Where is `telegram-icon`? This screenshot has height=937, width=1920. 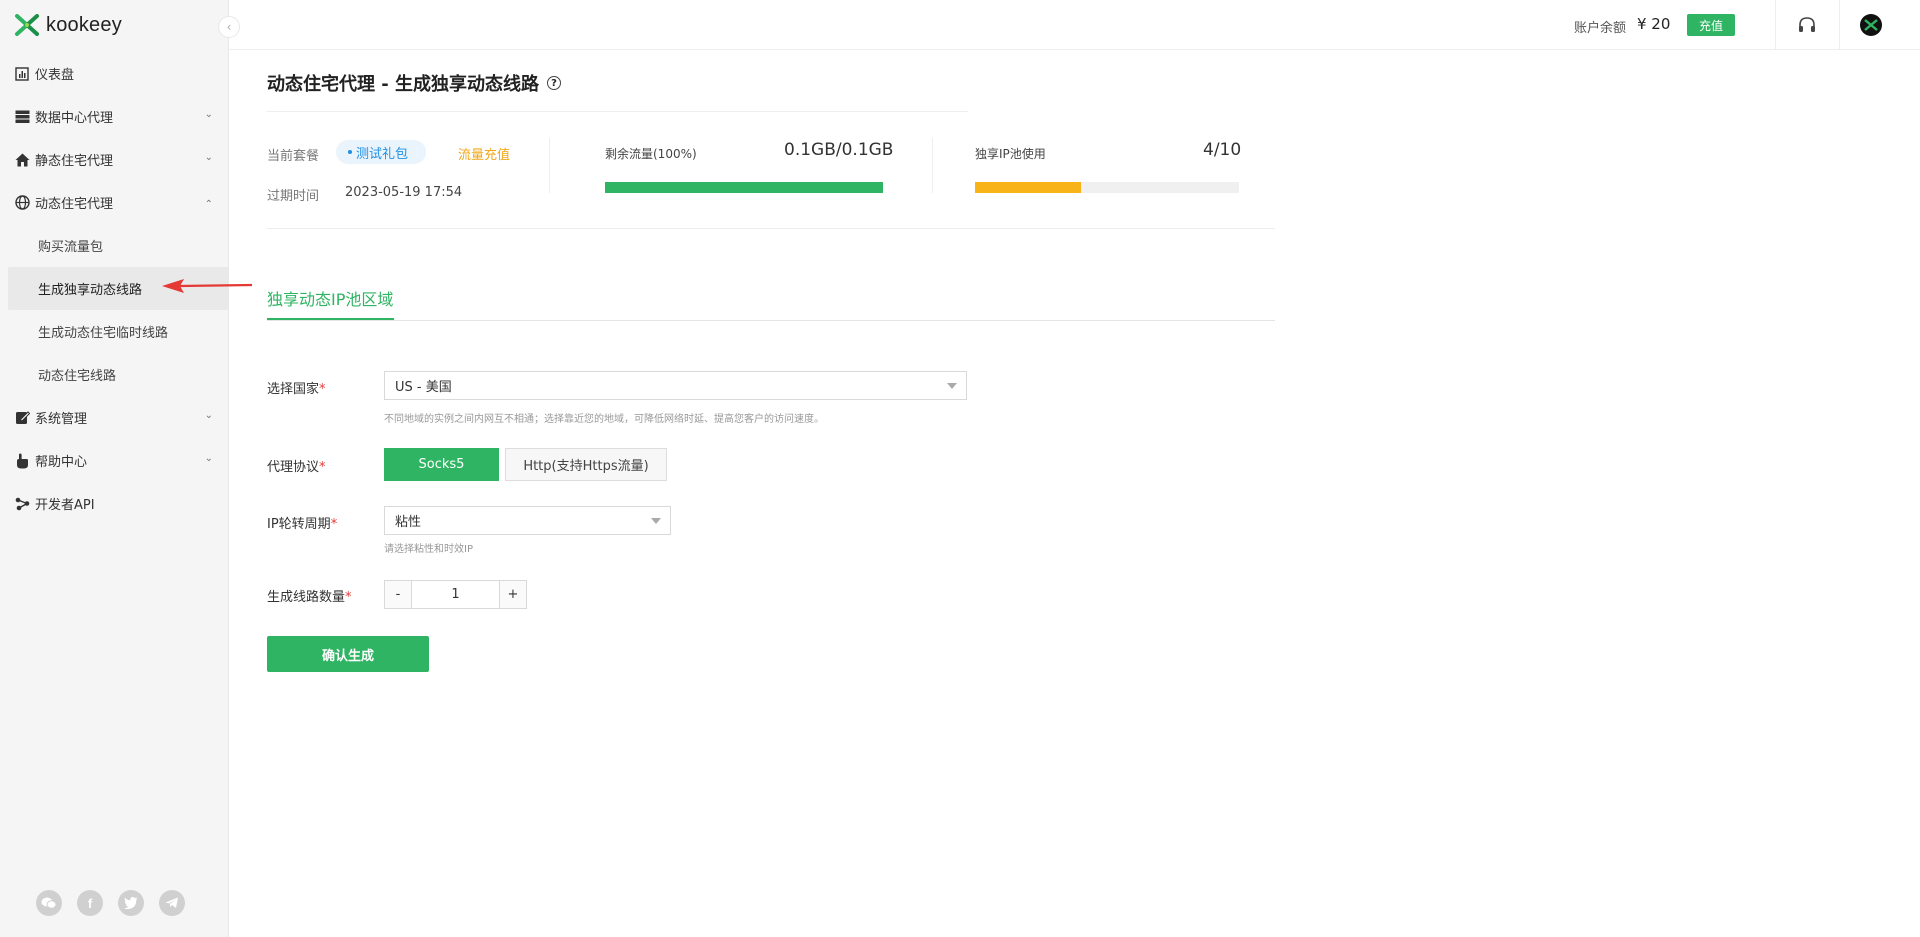 telegram-icon is located at coordinates (172, 903).